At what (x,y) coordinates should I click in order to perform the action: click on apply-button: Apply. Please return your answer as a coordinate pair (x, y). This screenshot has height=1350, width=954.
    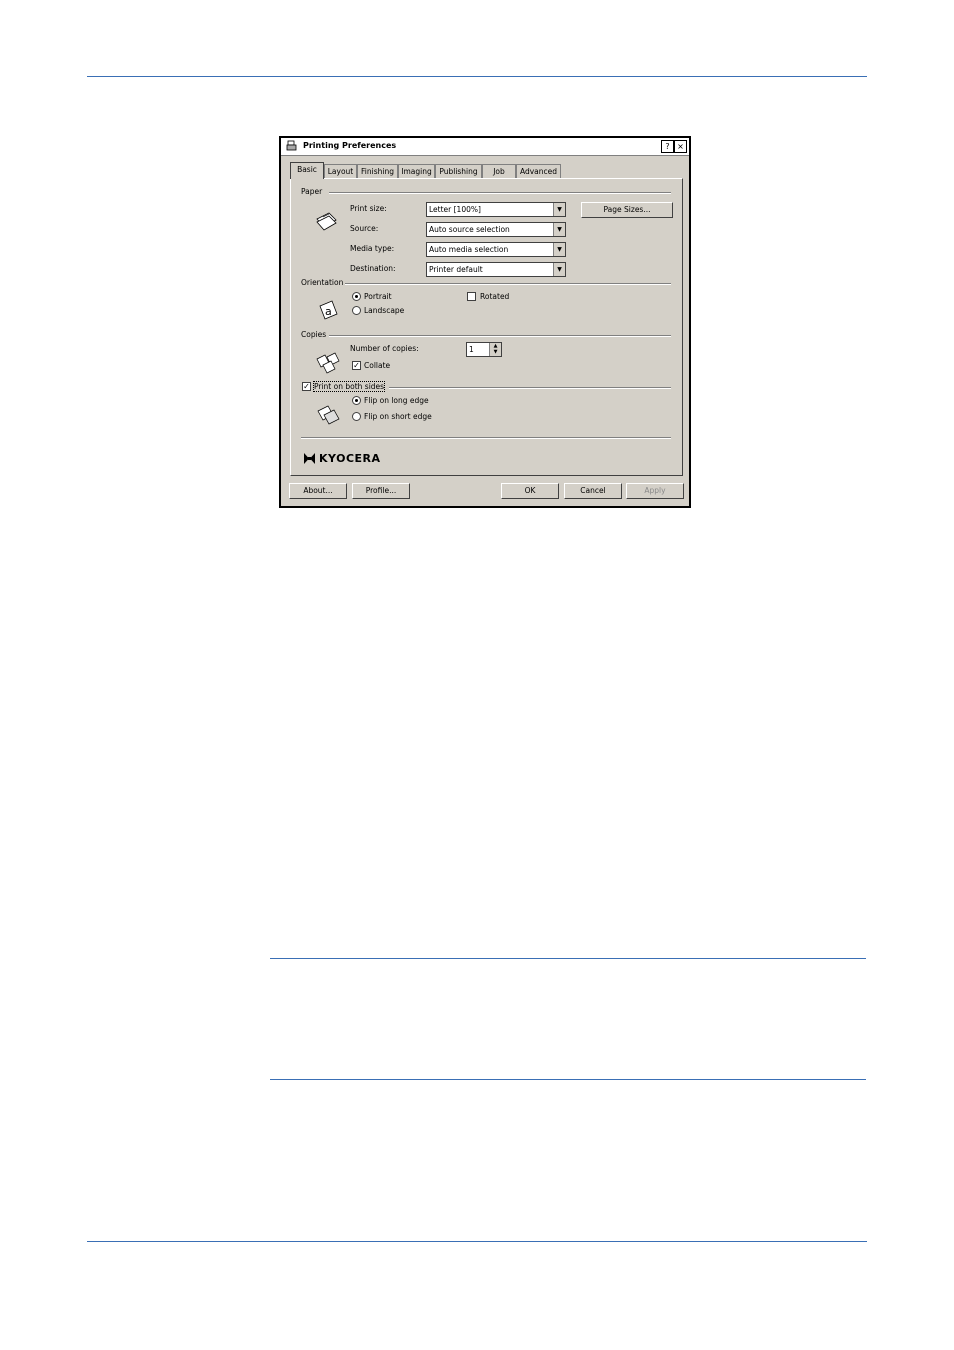
    Looking at the image, I should click on (655, 491).